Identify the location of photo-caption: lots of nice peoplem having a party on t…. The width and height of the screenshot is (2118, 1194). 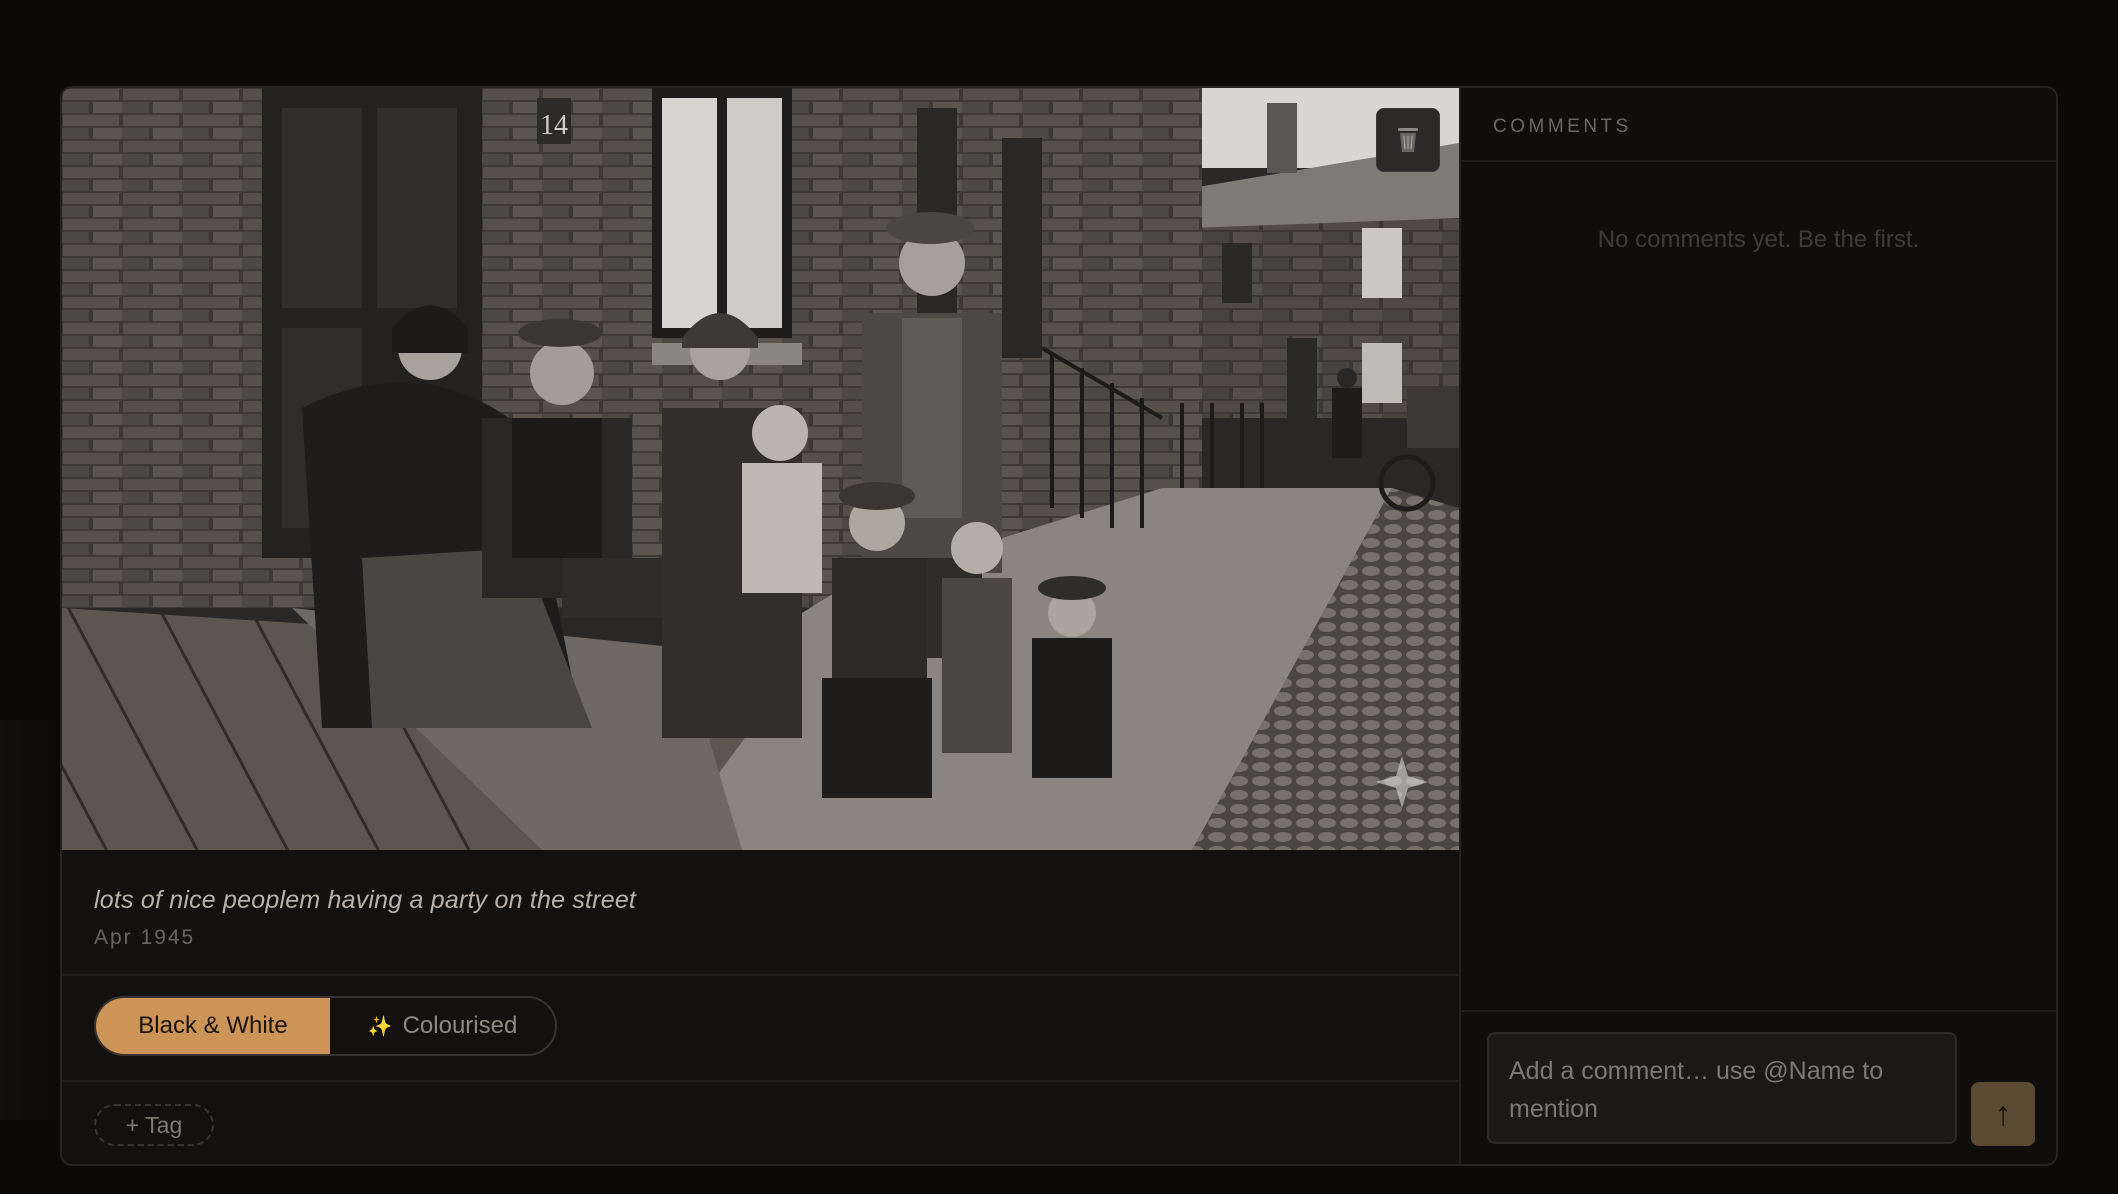
(365, 900).